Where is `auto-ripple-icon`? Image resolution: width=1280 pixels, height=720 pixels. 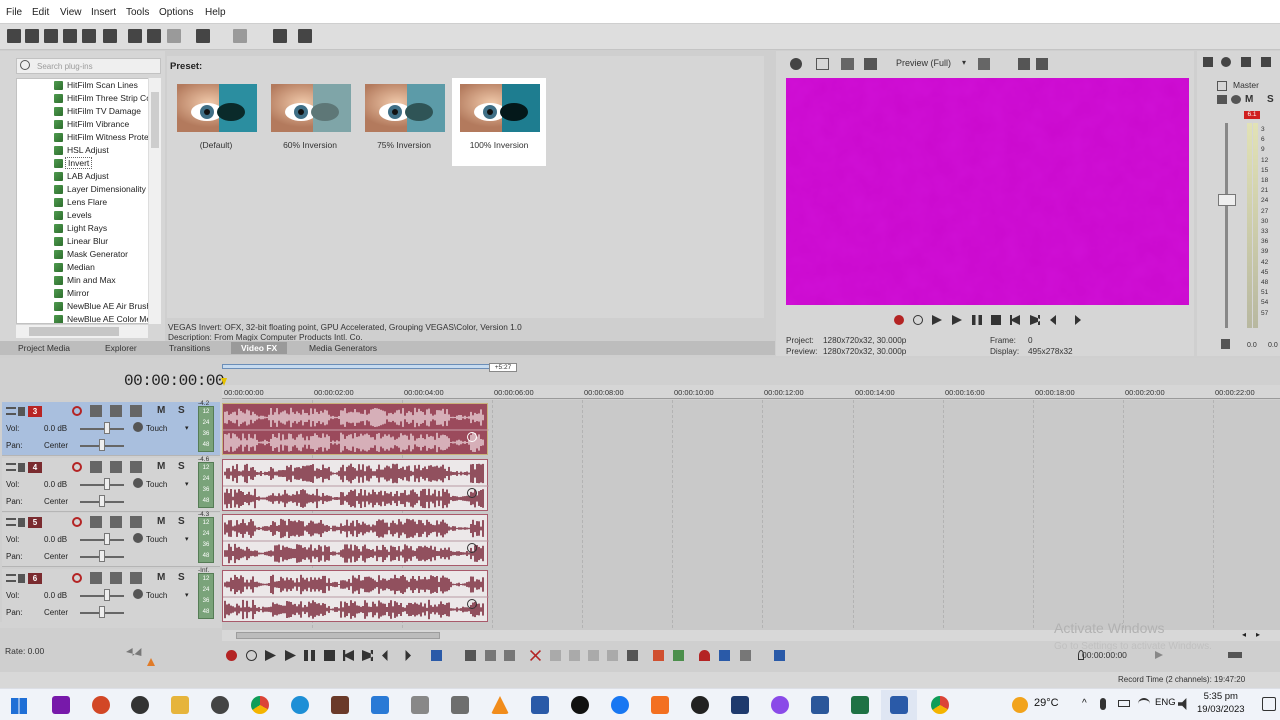 auto-ripple-icon is located at coordinates (779, 655).